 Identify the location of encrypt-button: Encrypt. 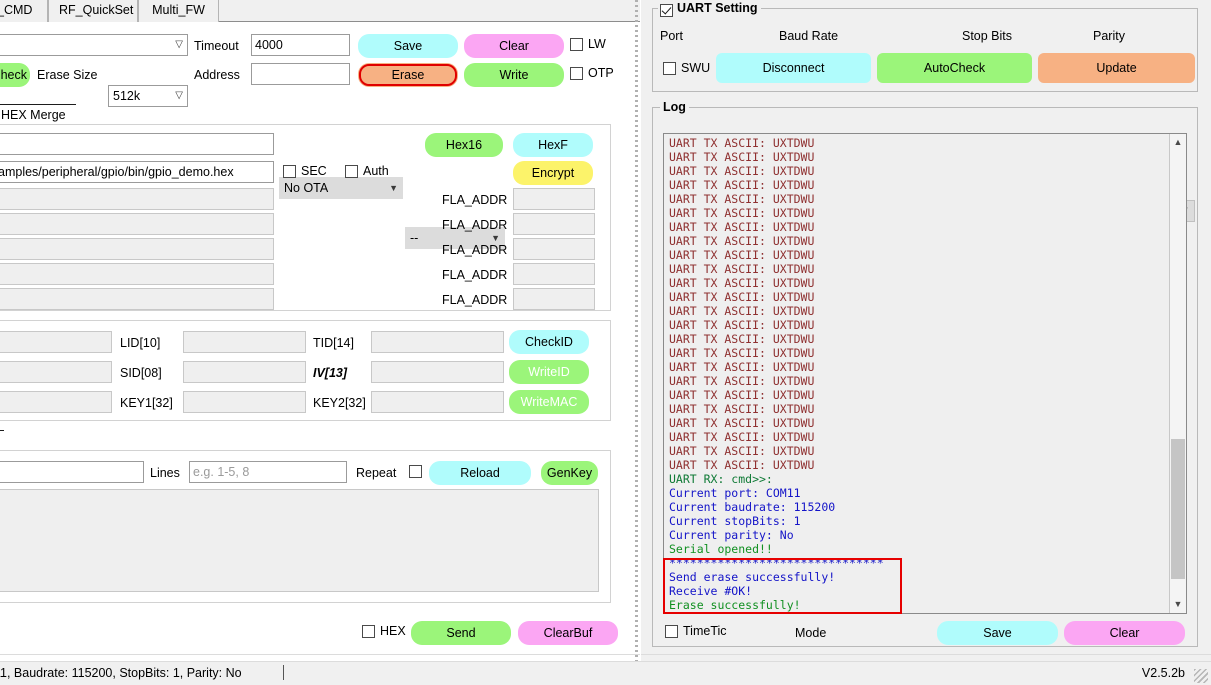
(553, 173).